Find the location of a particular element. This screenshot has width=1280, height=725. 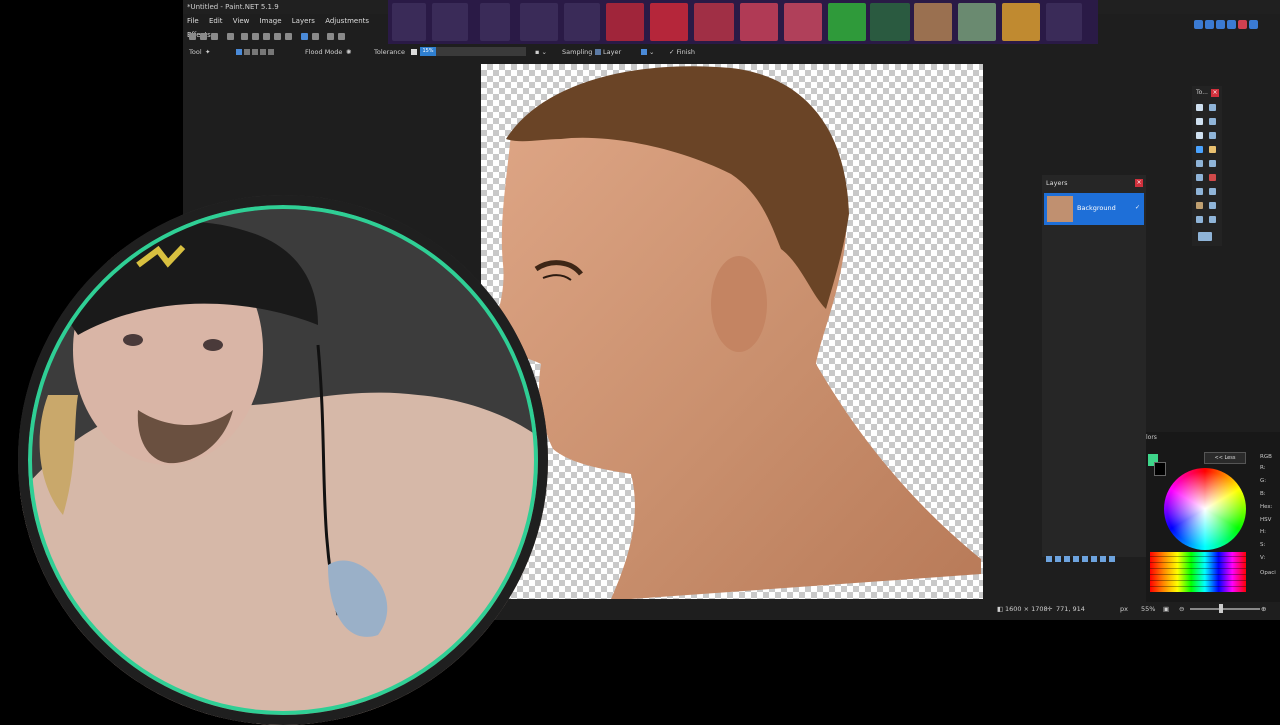

pan-tool-icon is located at coordinates (1212, 149).